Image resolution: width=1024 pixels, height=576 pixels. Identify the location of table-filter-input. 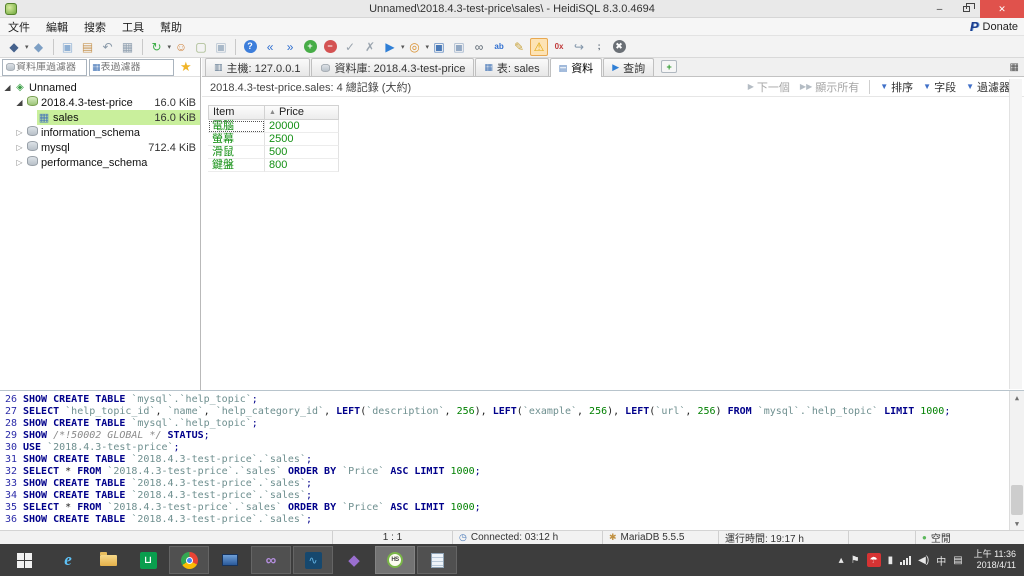
(131, 67).